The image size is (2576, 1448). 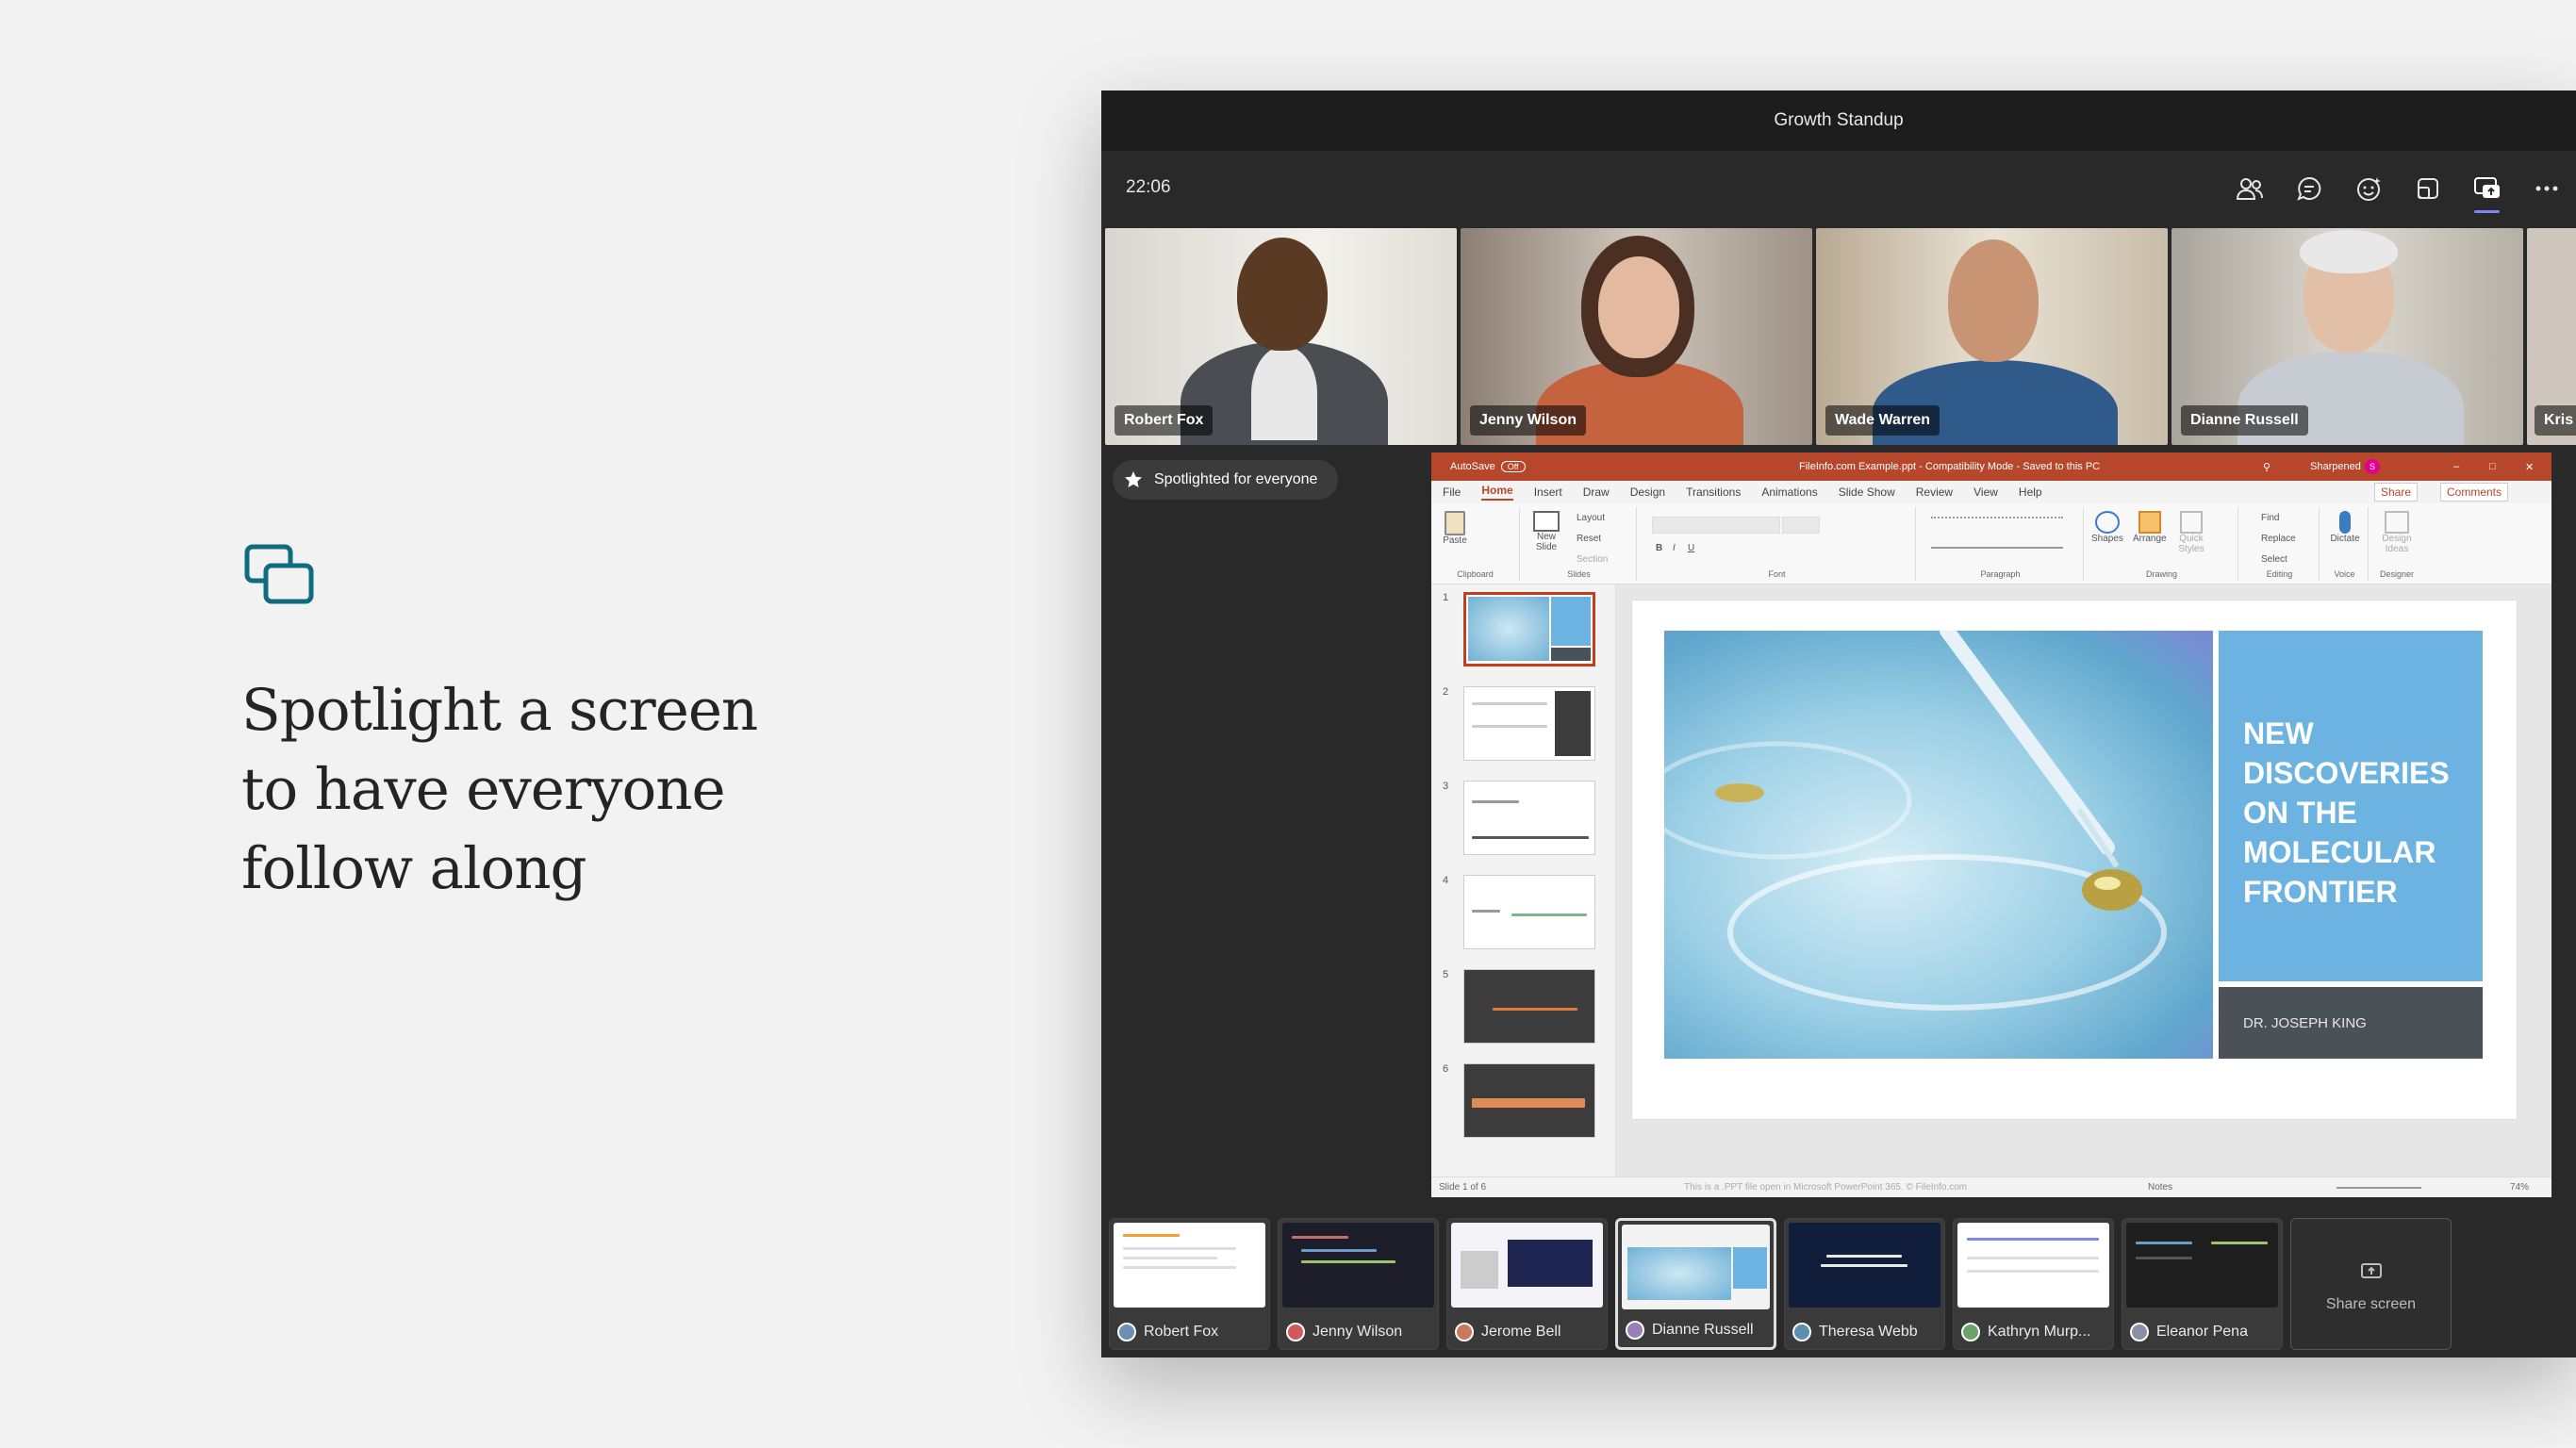 I want to click on shared-screen-card: Jenny Wilson, so click(x=1358, y=1284).